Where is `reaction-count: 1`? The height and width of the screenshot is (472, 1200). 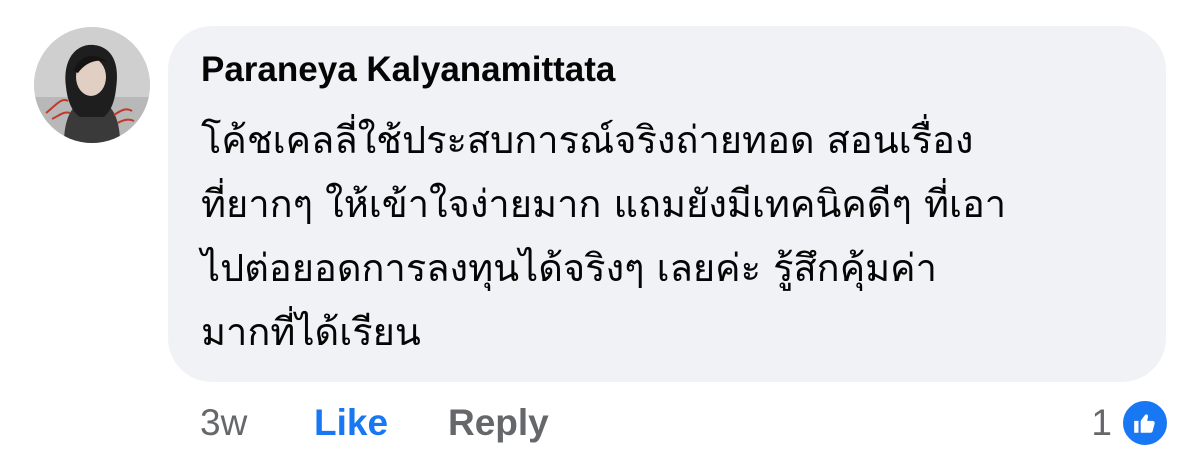 reaction-count: 1 is located at coordinates (1101, 422).